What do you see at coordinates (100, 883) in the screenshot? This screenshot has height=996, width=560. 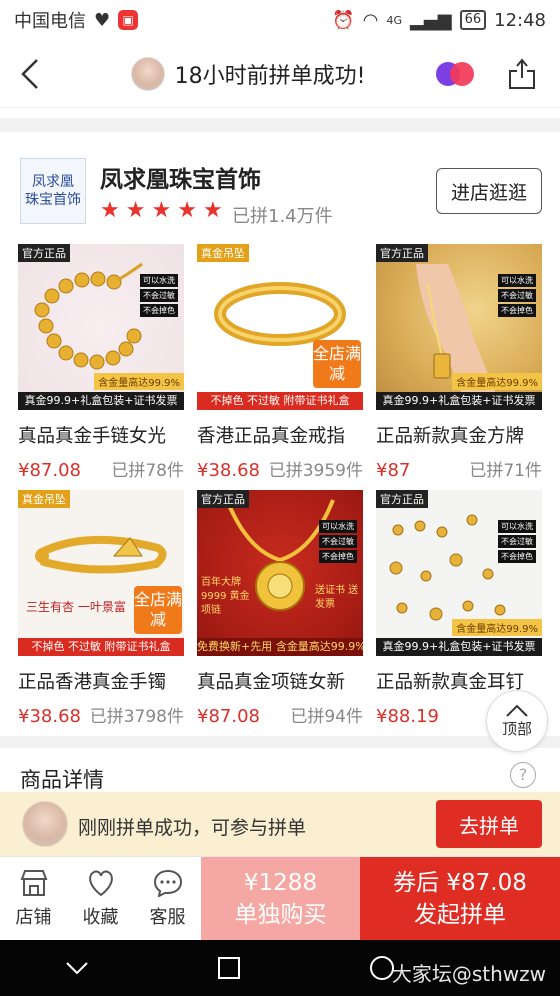 I see `heart-icon` at bounding box center [100, 883].